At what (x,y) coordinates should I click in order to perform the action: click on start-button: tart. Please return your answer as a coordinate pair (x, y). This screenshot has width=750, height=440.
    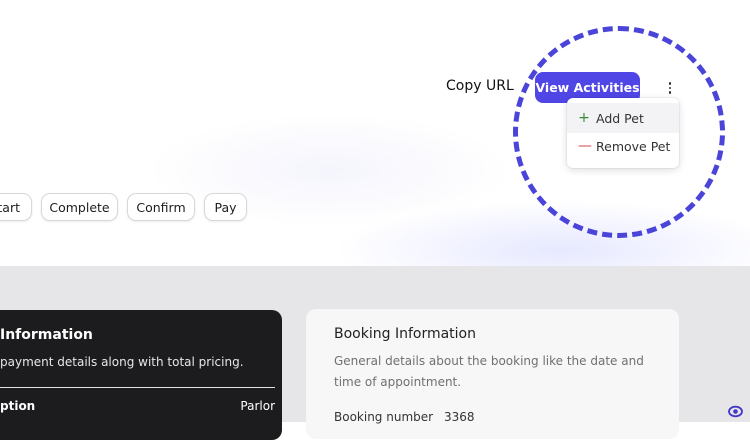
    Looking at the image, I should click on (16, 207).